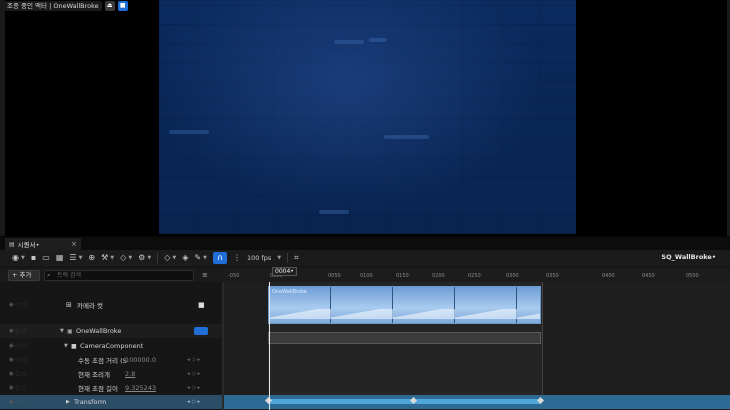  Describe the element at coordinates (119, 275) in the screenshot. I see `track-search-input: ⌕ 트랙 검색` at that location.